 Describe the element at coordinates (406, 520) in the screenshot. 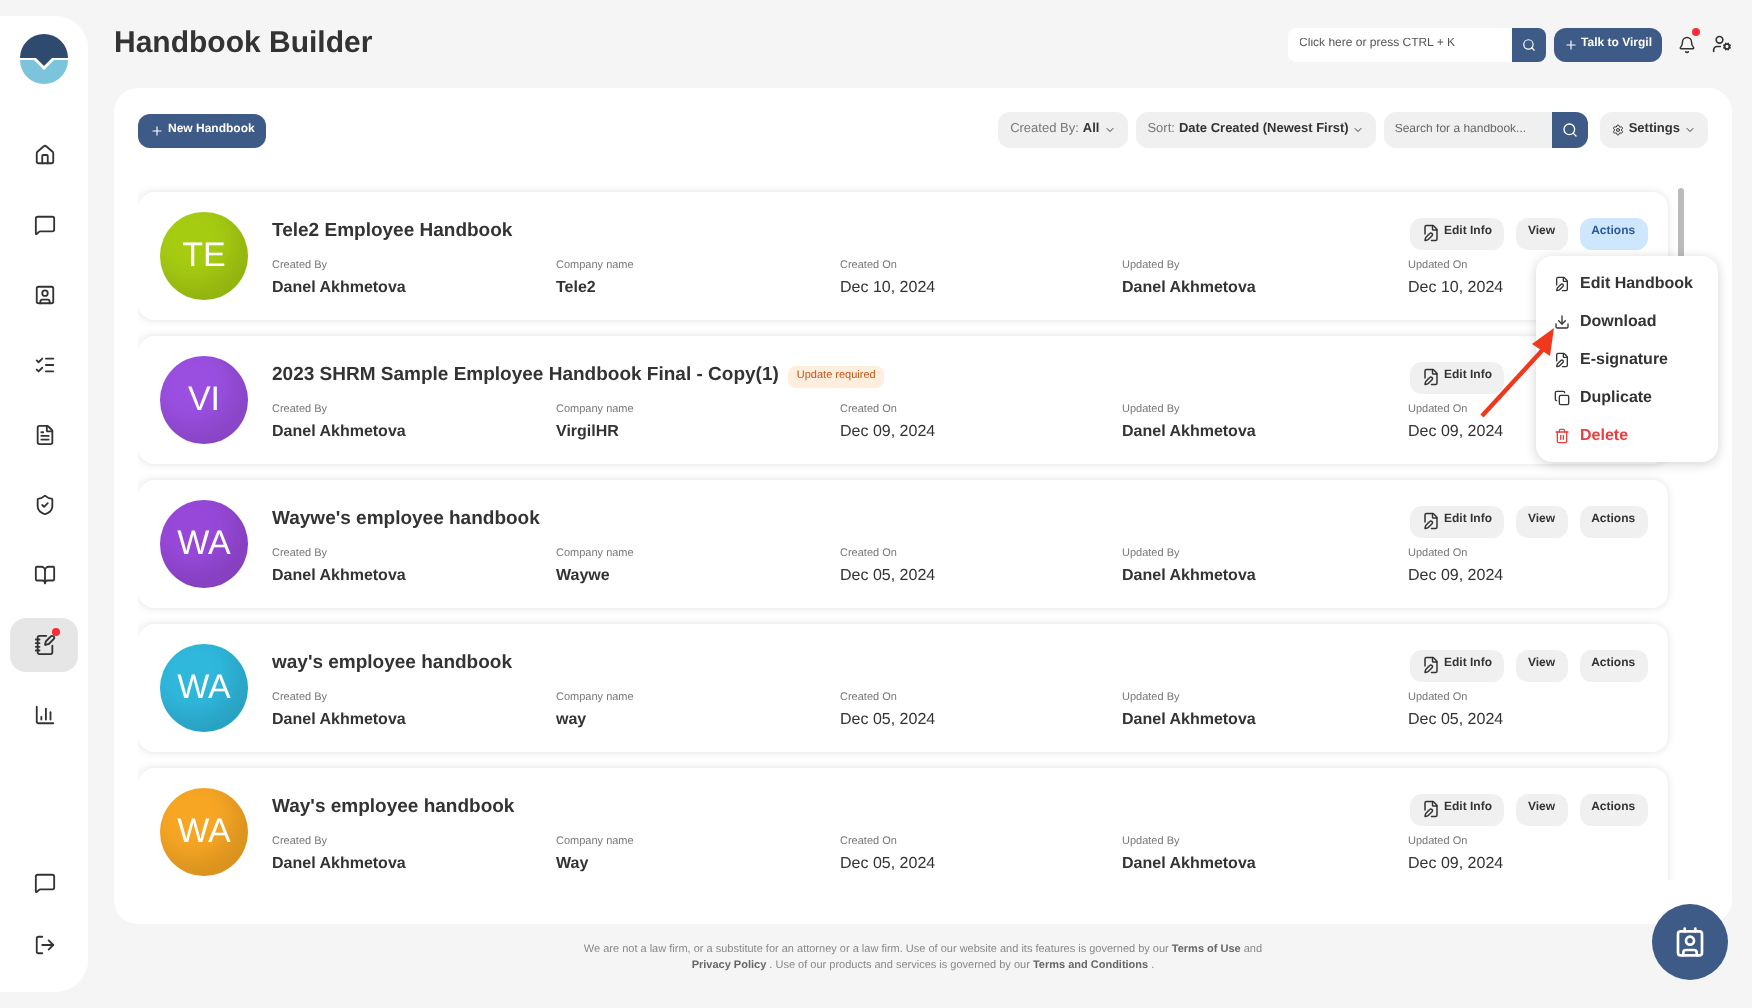

I see `handbook-title: Waywe's employee handbook` at that location.